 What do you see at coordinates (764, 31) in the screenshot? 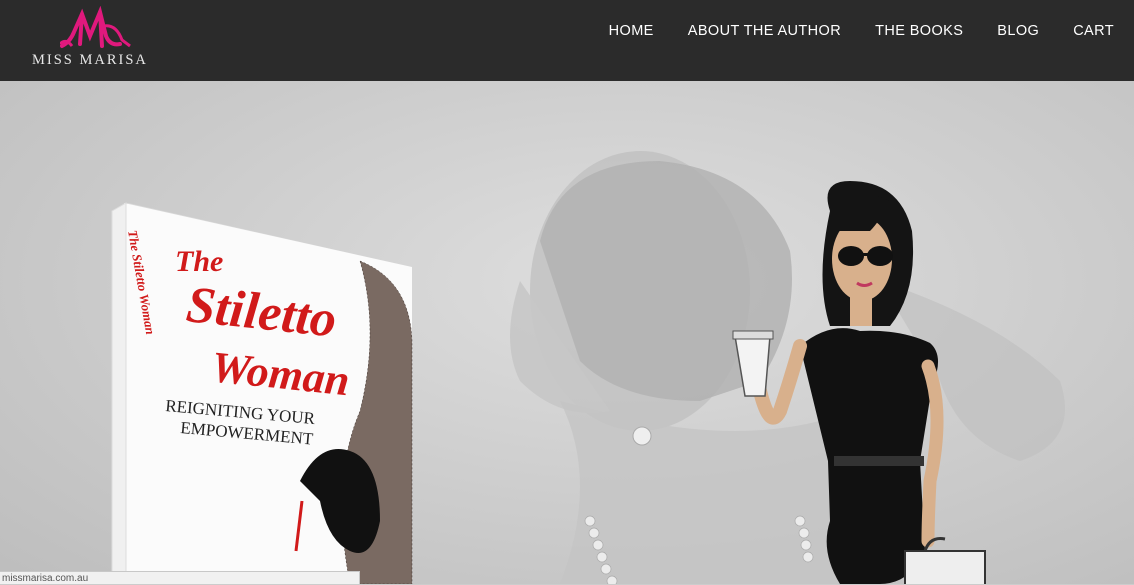
I see `nav-about-the-author: ABOUT THE AUTHOR` at bounding box center [764, 31].